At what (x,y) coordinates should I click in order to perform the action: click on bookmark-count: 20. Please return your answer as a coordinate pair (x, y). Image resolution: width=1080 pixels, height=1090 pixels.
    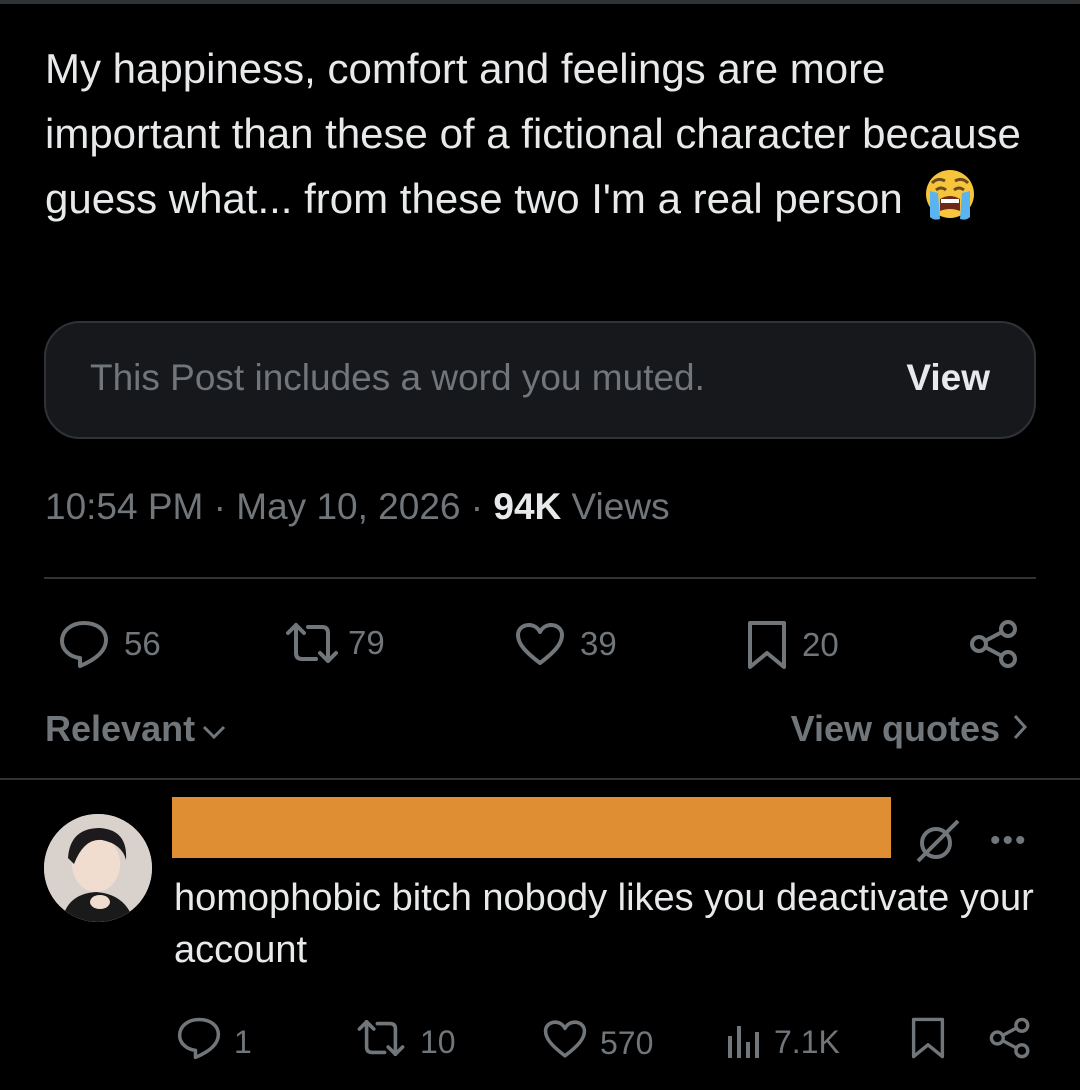
    Looking at the image, I should click on (820, 644).